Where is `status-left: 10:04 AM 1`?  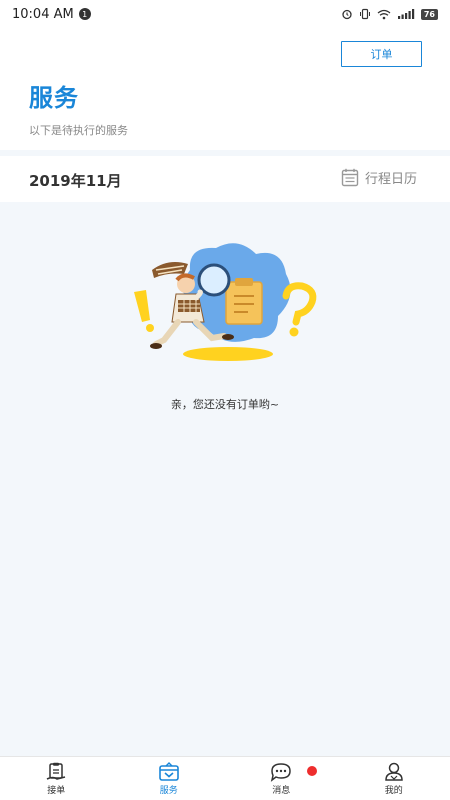
status-left: 10:04 AM 1 is located at coordinates (51, 14).